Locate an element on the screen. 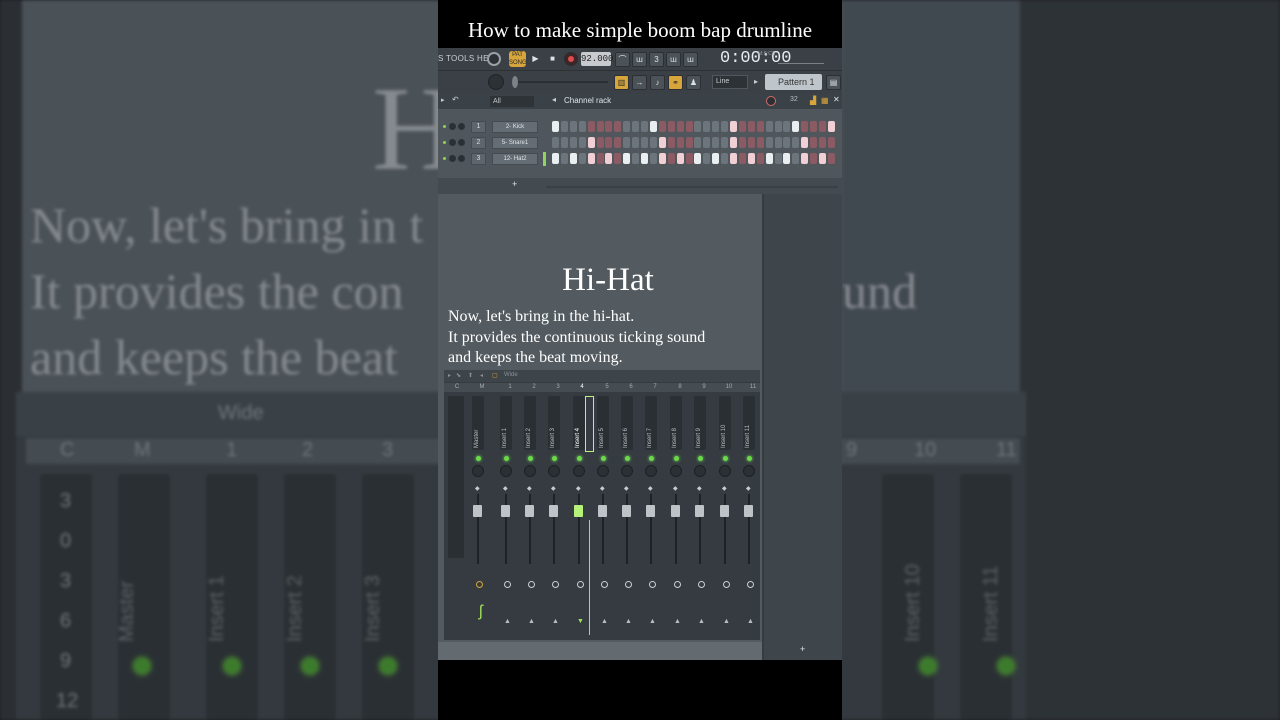 The width and height of the screenshot is (1280, 720). channel-mixer-track: 1 is located at coordinates (478, 127).